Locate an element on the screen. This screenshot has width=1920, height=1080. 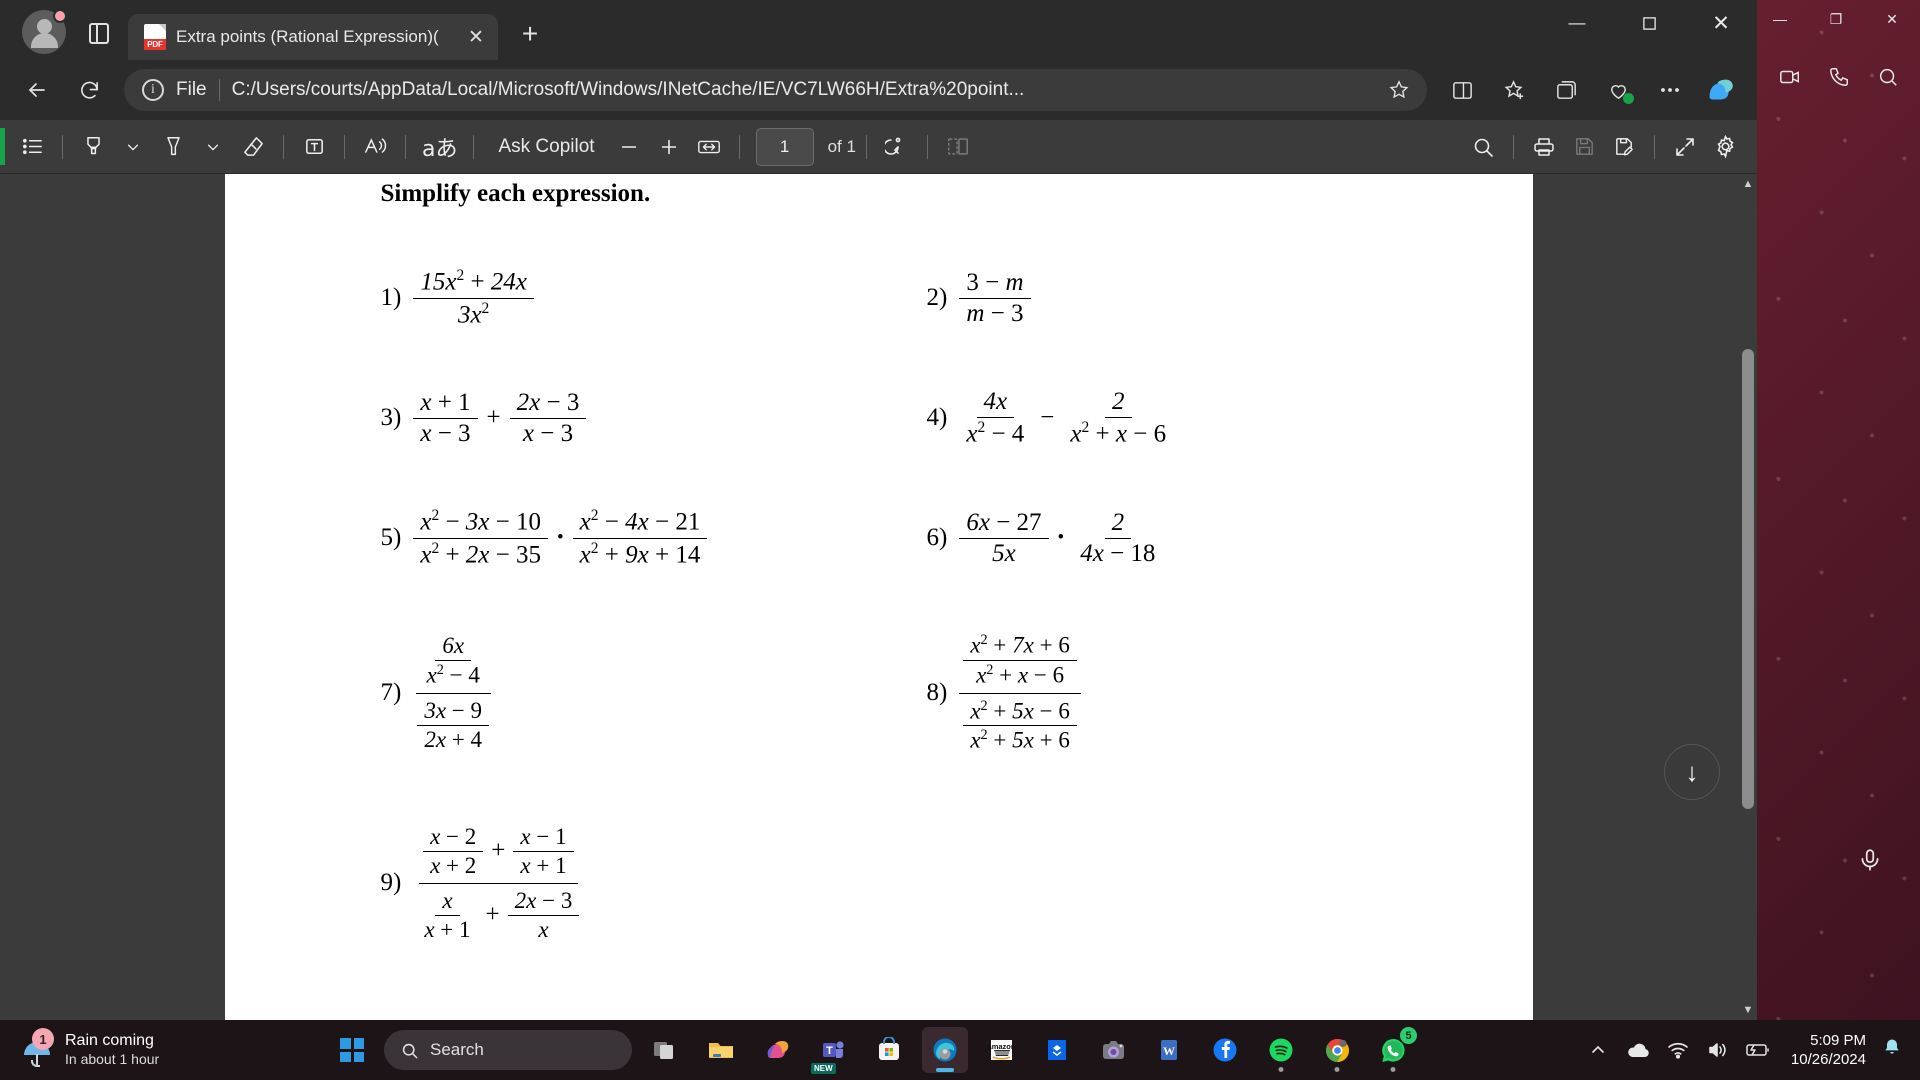
taskbar-app-dropbox is located at coordinates (1057, 1050).